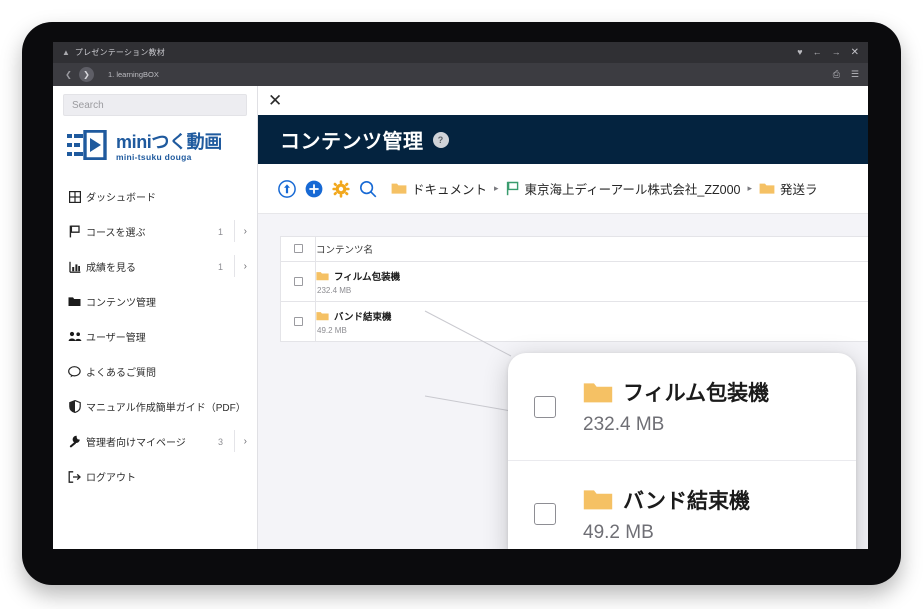 The image size is (923, 609). What do you see at coordinates (563, 139) in the screenshot?
I see `page-header: コンテンツ管理 ?` at bounding box center [563, 139].